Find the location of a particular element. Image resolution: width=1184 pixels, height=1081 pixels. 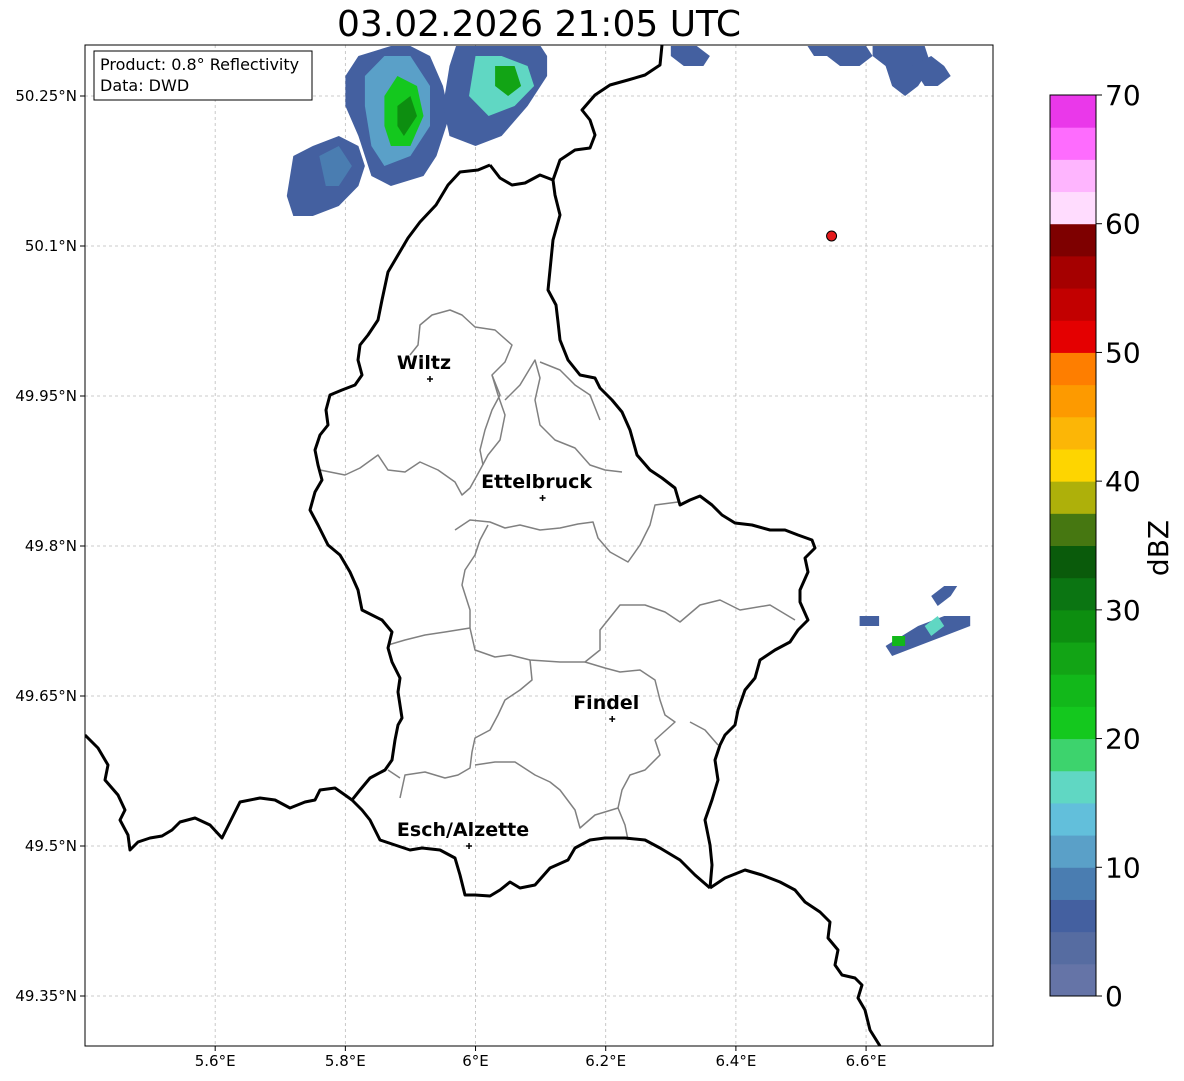

colorbar: 0 10 20 30 40 50 60 70 is located at coordinates (1095, 546).